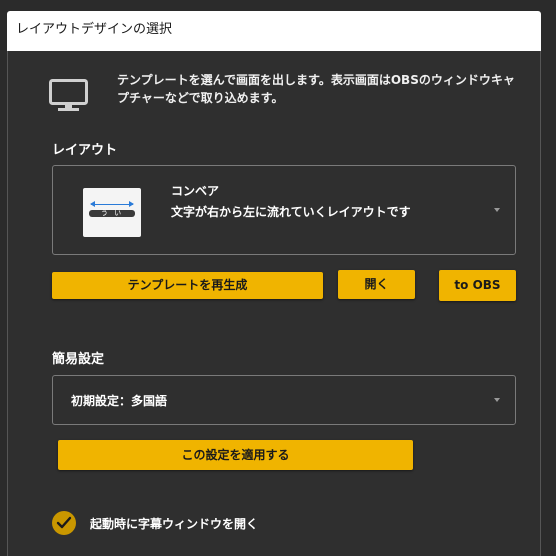 This screenshot has height=556, width=556. Describe the element at coordinates (92, 204) in the screenshot. I see `thumbnail-arrow-left` at that location.